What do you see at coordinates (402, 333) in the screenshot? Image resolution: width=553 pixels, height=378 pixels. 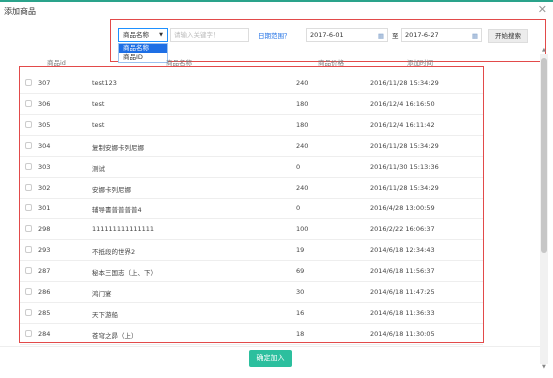 I see `cell-time: 2014/6/18 11:30:05` at bounding box center [402, 333].